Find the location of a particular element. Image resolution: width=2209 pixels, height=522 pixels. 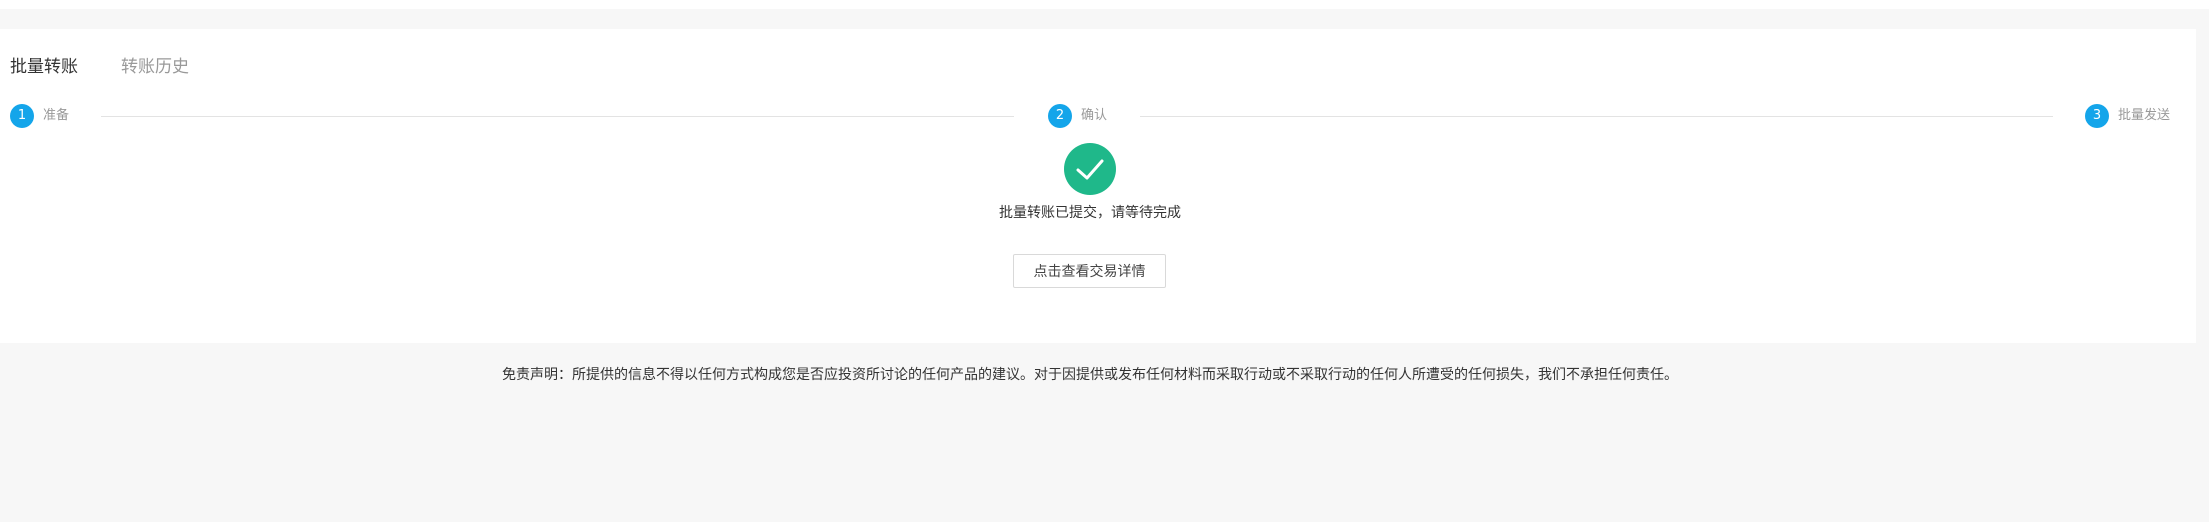

step-2-label: 确认 is located at coordinates (1094, 115).